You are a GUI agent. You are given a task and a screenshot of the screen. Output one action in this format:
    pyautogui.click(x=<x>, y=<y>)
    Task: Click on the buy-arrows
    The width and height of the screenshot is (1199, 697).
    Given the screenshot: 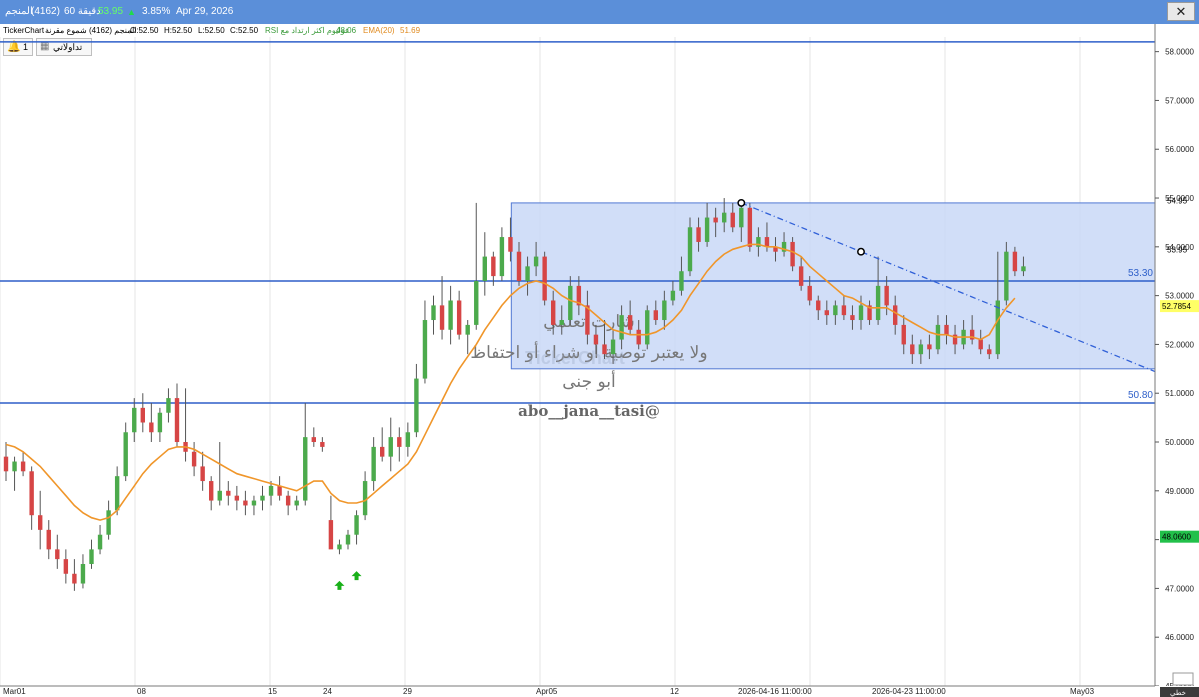 What is the action you would take?
    pyautogui.click(x=348, y=580)
    